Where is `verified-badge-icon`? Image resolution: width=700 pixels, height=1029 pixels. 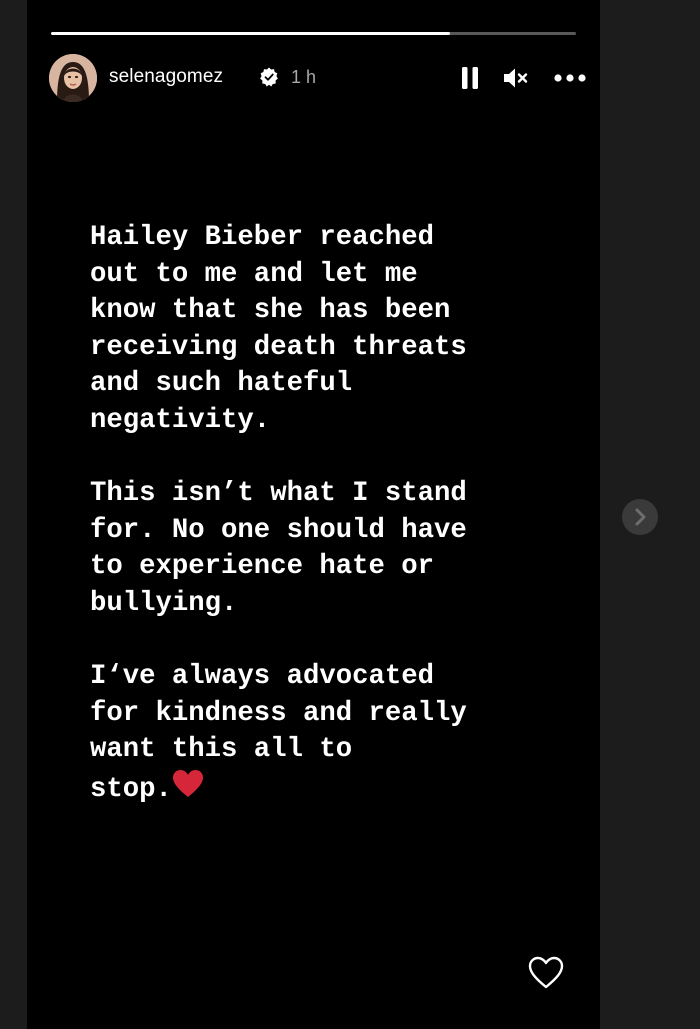
verified-badge-icon is located at coordinates (269, 77).